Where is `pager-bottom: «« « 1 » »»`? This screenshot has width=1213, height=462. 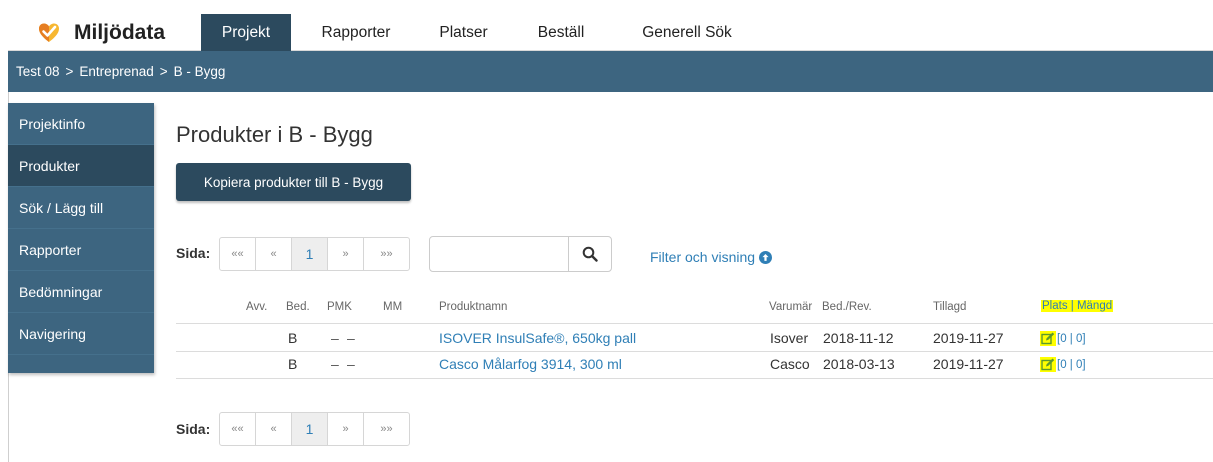
pager-bottom: «« « 1 » »» is located at coordinates (314, 429).